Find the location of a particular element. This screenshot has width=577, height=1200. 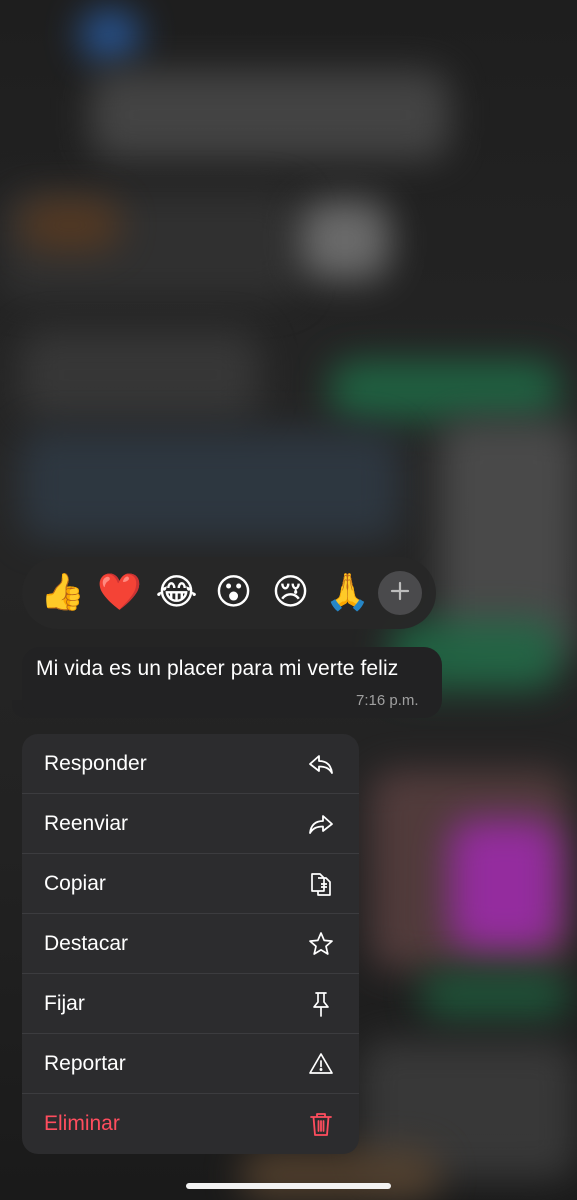

forward-icon is located at coordinates (321, 824).